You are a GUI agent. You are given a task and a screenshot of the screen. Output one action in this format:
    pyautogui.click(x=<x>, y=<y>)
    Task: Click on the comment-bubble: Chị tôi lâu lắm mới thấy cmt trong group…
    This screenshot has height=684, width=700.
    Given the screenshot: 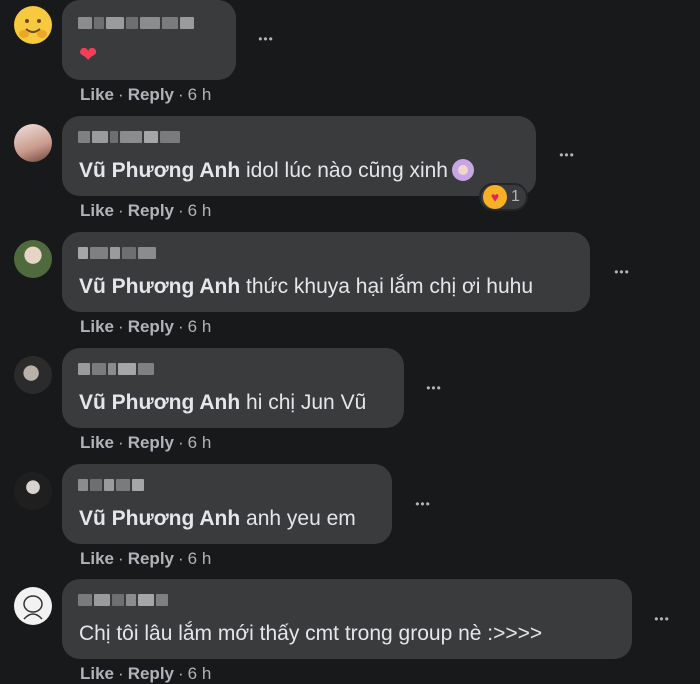 What is the action you would take?
    pyautogui.click(x=347, y=619)
    